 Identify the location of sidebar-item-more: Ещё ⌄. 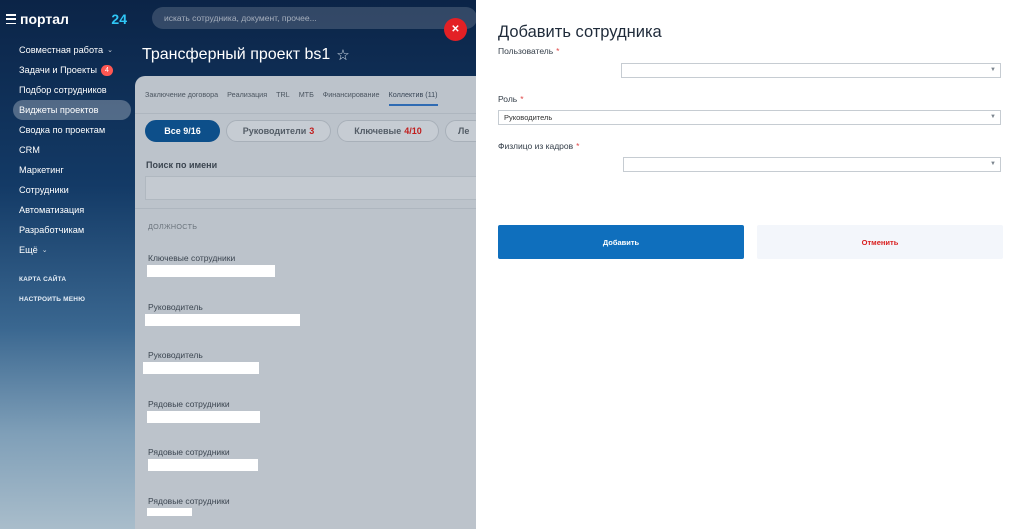
(72, 250).